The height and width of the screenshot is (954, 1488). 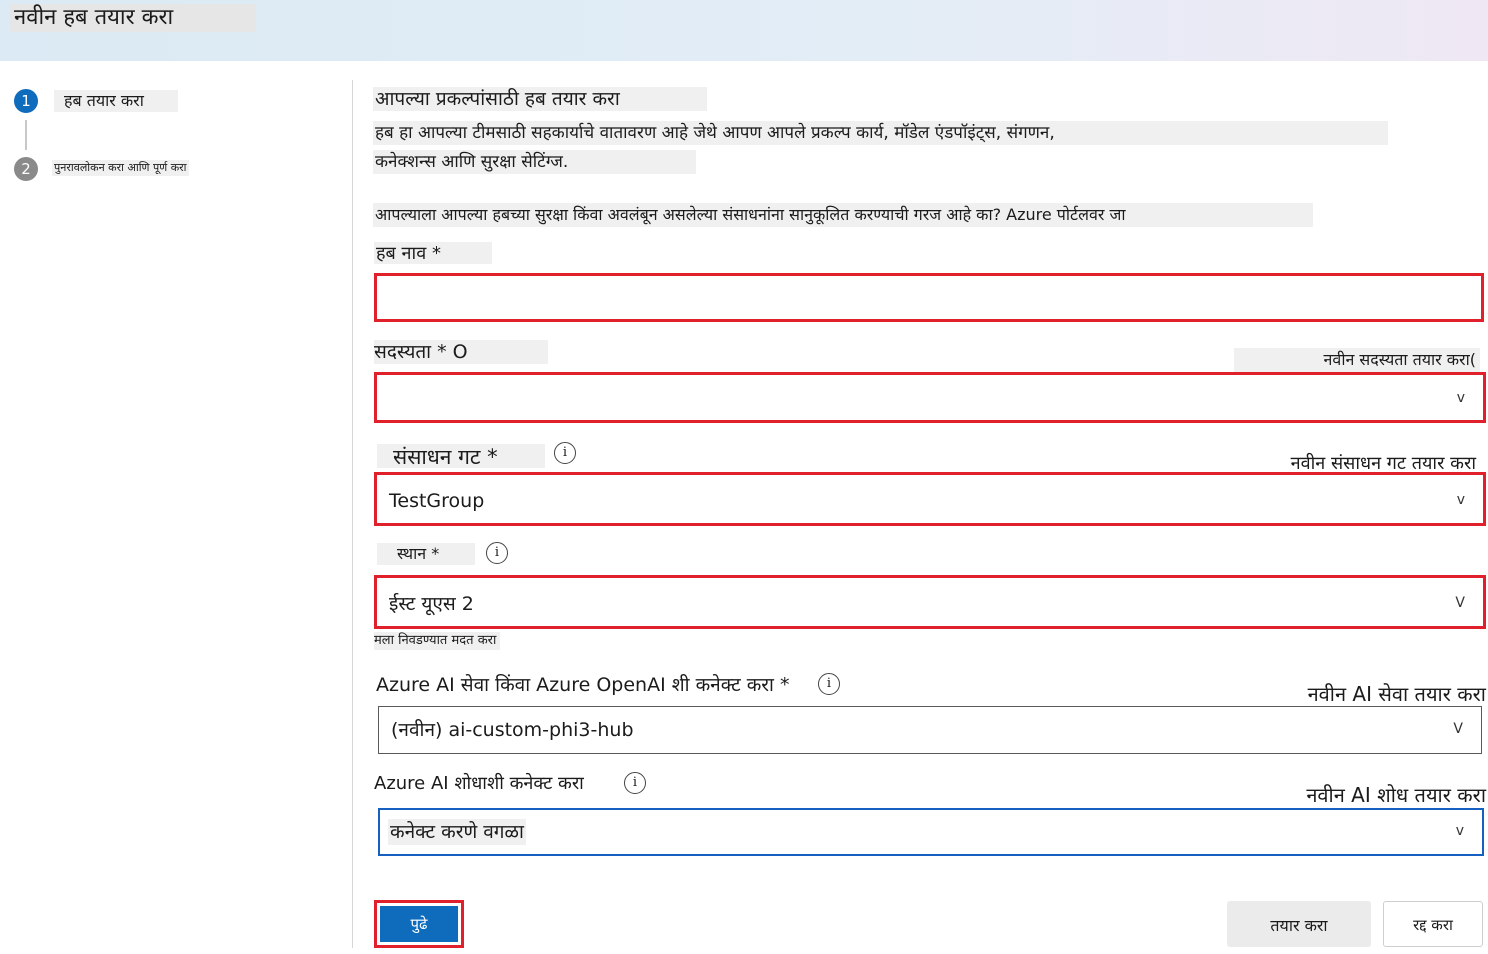 I want to click on page-title: नवीन हब तयार करा, so click(x=133, y=18).